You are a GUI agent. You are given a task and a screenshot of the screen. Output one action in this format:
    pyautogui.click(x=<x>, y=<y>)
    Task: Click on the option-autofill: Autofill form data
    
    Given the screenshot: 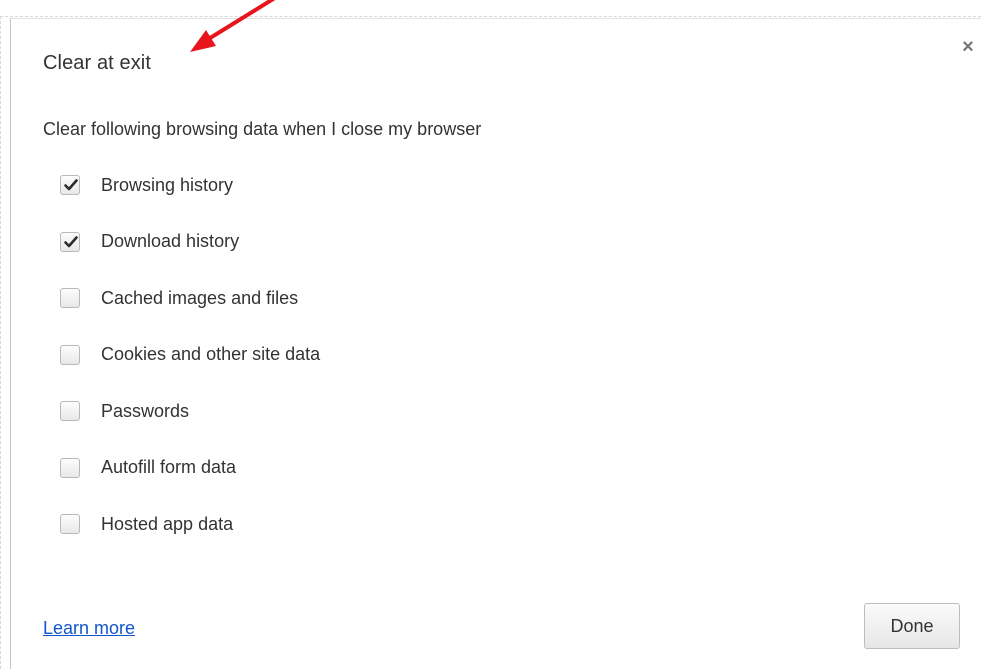 What is the action you would take?
    pyautogui.click(x=190, y=468)
    